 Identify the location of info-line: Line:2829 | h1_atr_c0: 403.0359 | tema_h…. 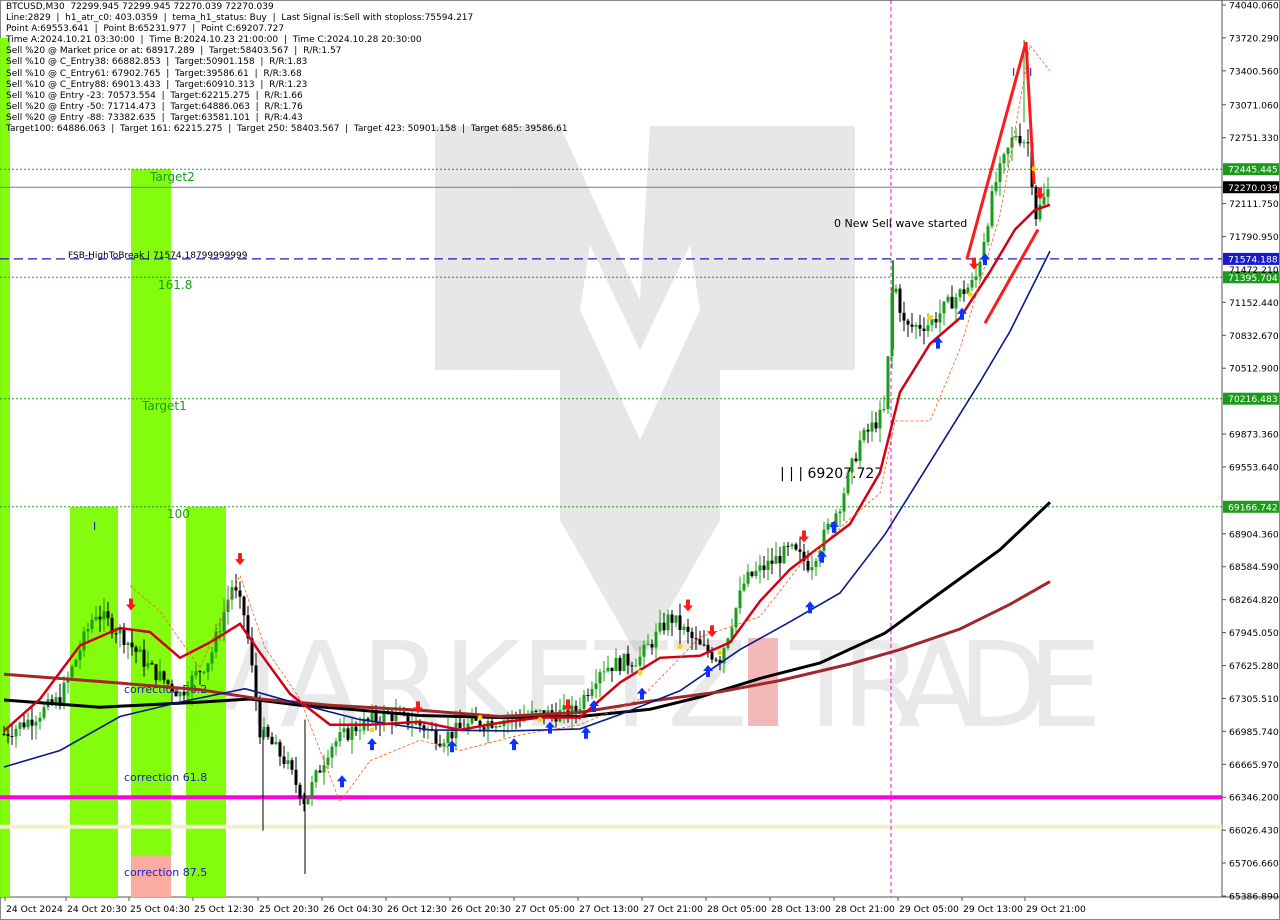
(240, 18).